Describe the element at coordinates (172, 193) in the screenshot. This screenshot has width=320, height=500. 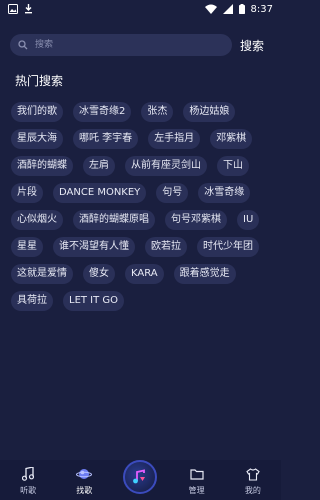
I see `hot-search-tag: 句号` at that location.